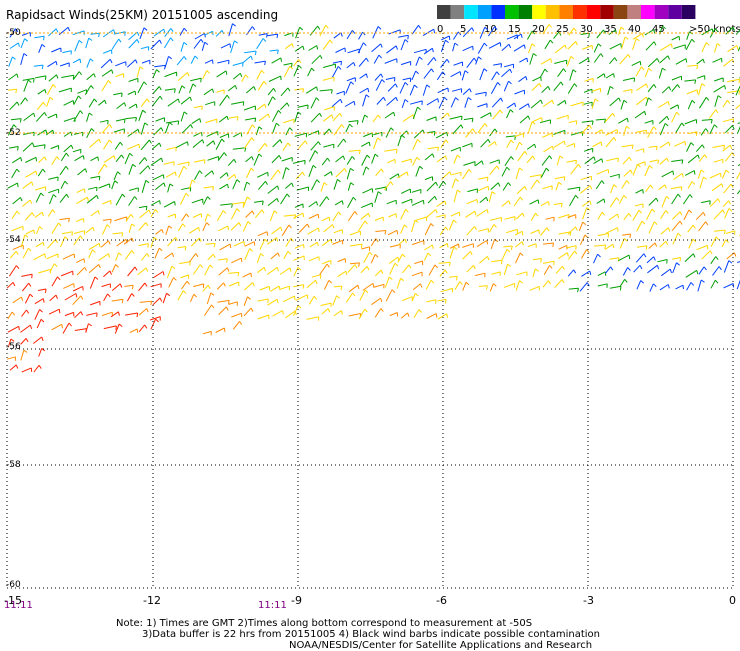 This screenshot has width=740, height=651. What do you see at coordinates (296, 600) in the screenshot?
I see `lon-label: -9` at bounding box center [296, 600].